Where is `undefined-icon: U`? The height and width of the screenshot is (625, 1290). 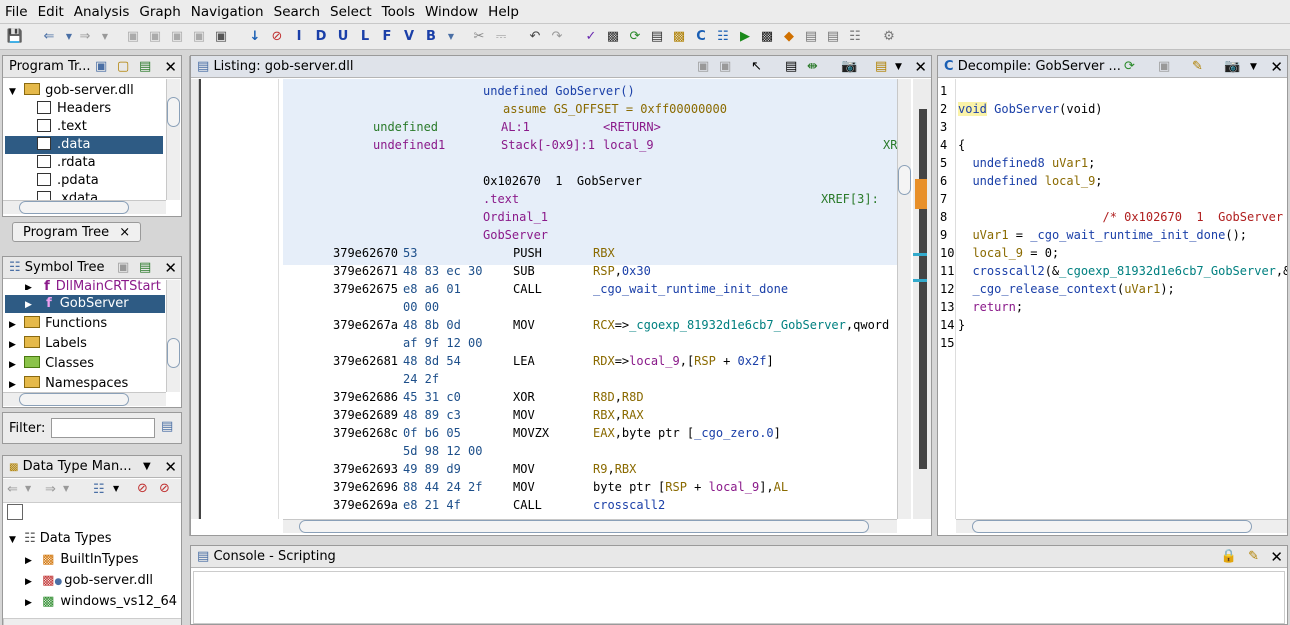
undefined-icon: U is located at coordinates (343, 37).